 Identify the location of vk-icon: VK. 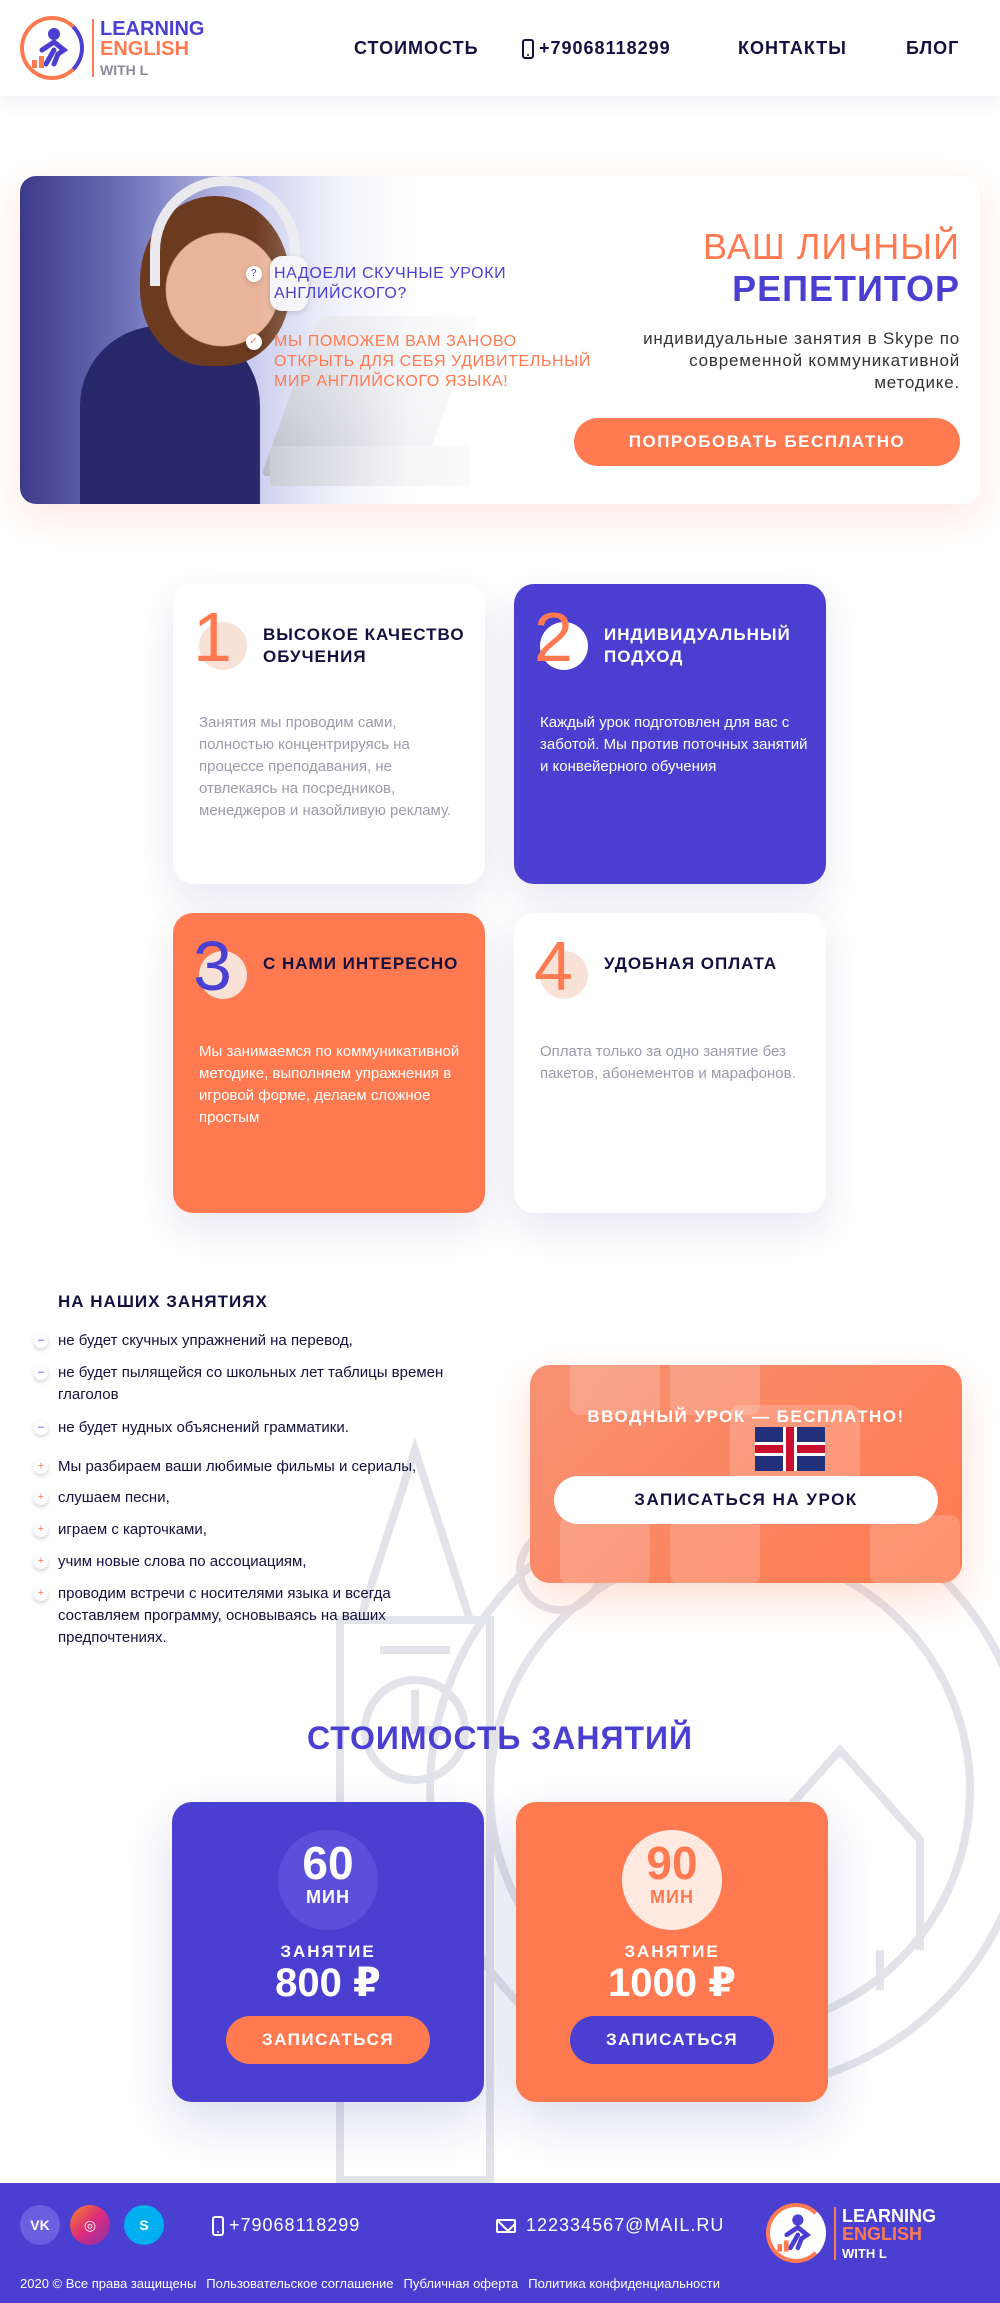
(40, 2225).